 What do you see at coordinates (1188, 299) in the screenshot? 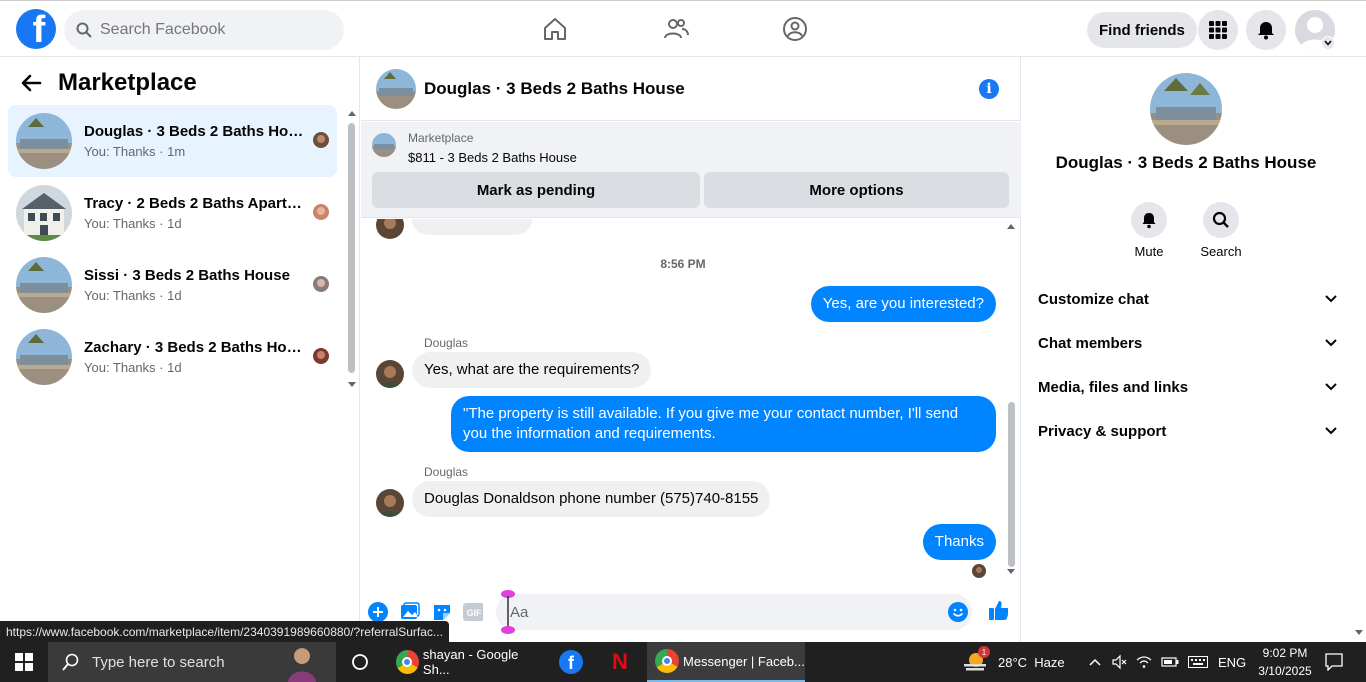
I see `customize-chat-section: Customize chat` at bounding box center [1188, 299].